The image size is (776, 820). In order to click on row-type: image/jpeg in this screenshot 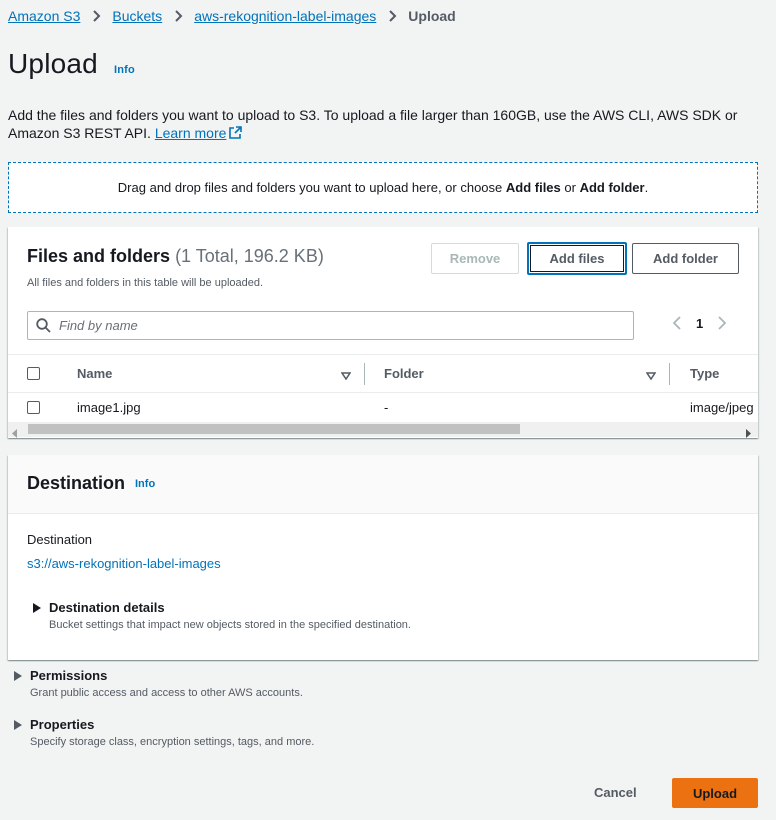, I will do `click(722, 407)`.